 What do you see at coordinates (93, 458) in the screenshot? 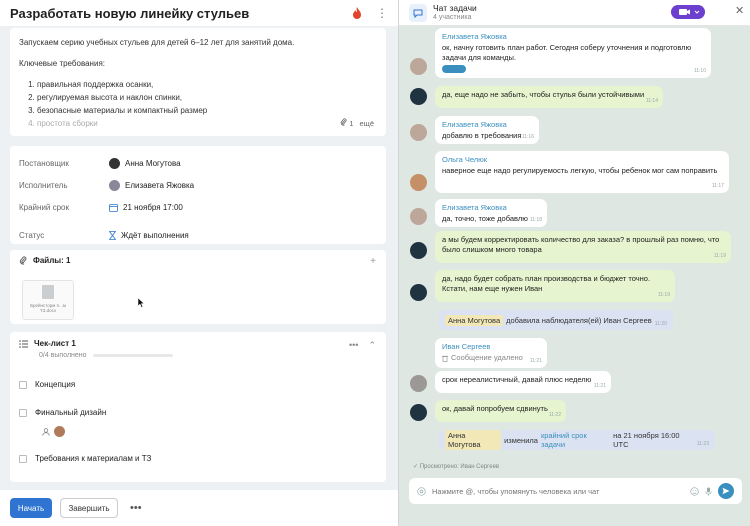
I see `checklist-item-label: Требования к материалам и ТЗ` at bounding box center [93, 458].